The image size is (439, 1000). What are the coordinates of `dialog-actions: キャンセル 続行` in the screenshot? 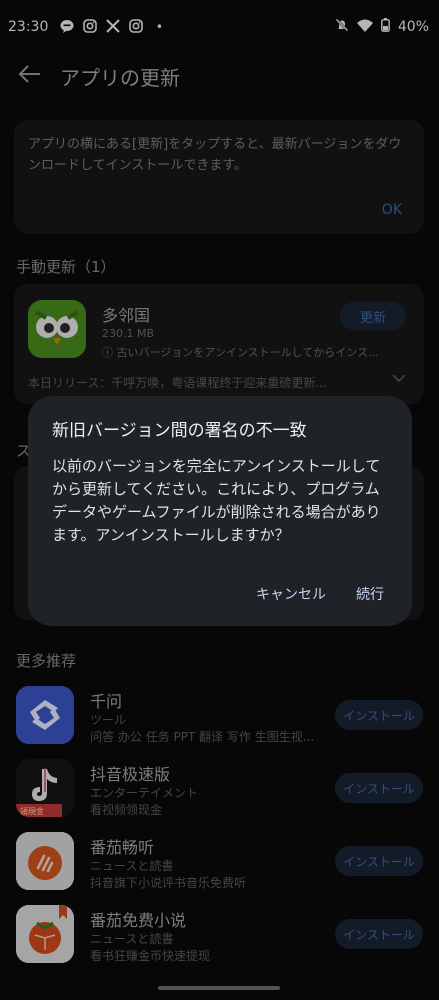 It's located at (320, 594).